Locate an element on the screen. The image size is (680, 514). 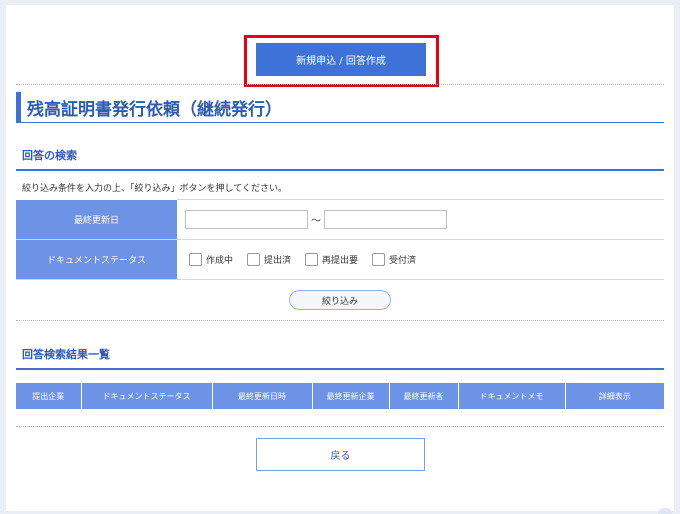
status-option-label: 提出済 is located at coordinates (278, 261).